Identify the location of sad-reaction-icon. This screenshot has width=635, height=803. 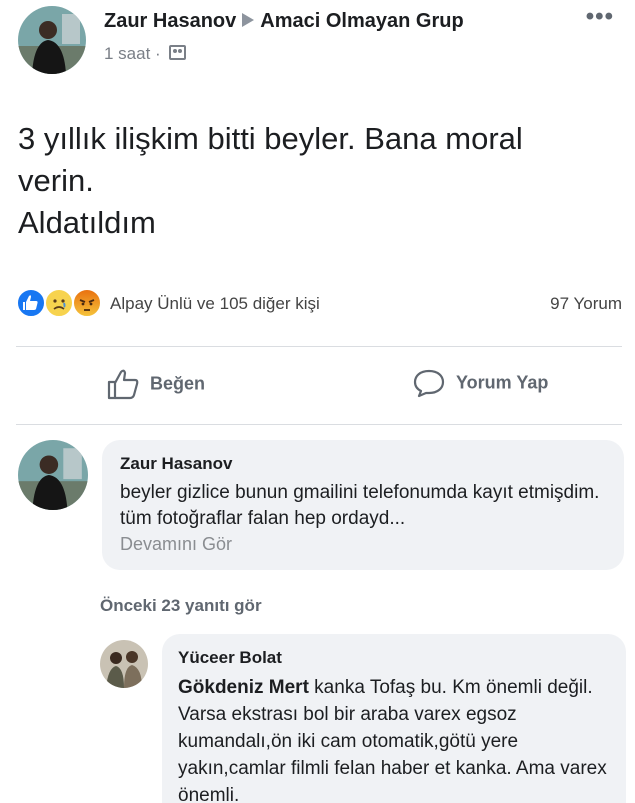
(59, 303).